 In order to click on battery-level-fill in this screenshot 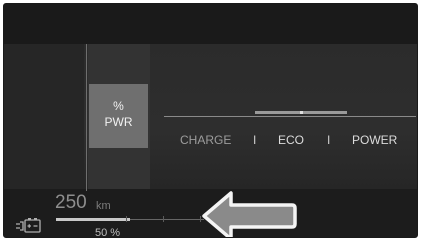, I will do `click(93, 219)`.